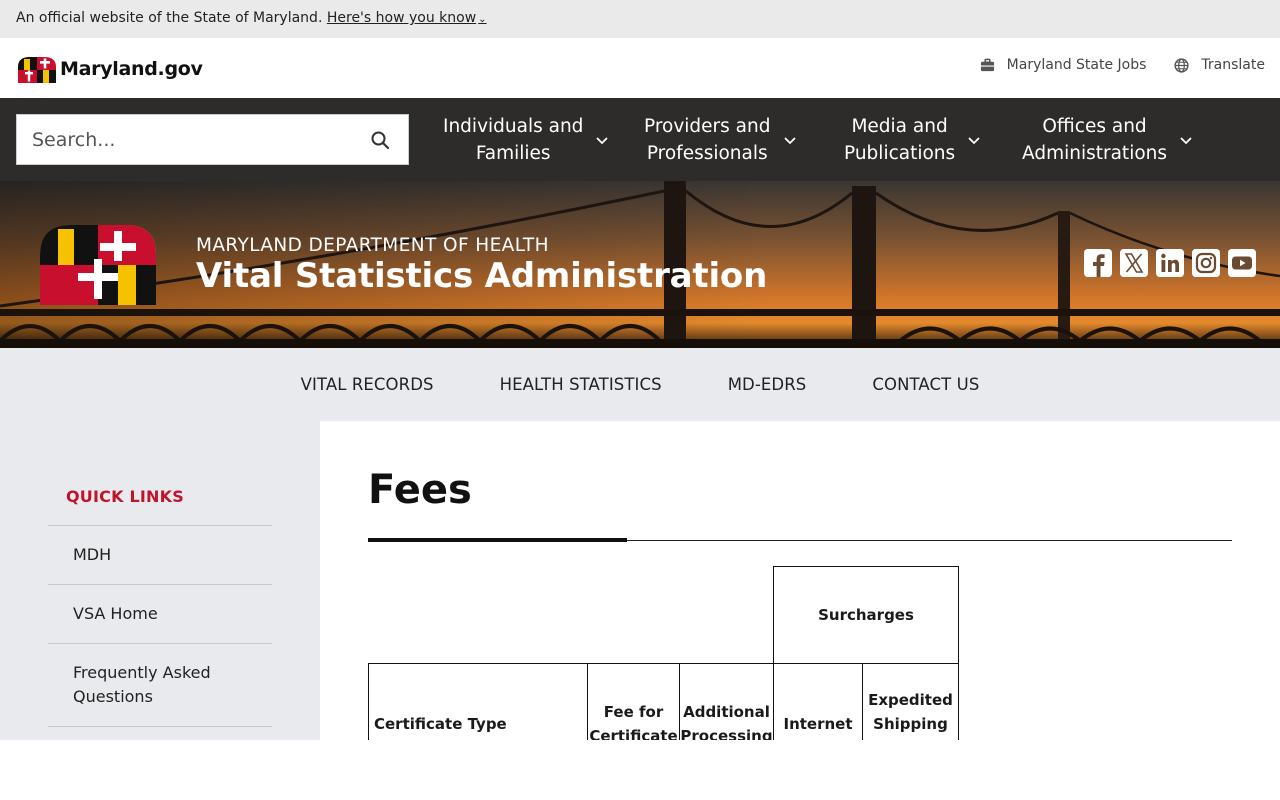 The image size is (1280, 800). I want to click on subnav-md-edrs: MD-EDRS, so click(767, 384).